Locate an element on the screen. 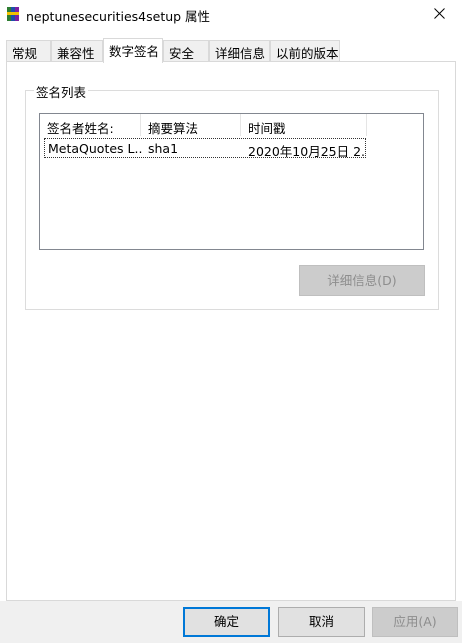 Image resolution: width=462 pixels, height=643 pixels. list-header: 签名者姓名: 摘要算法 时间戳 is located at coordinates (231, 125).